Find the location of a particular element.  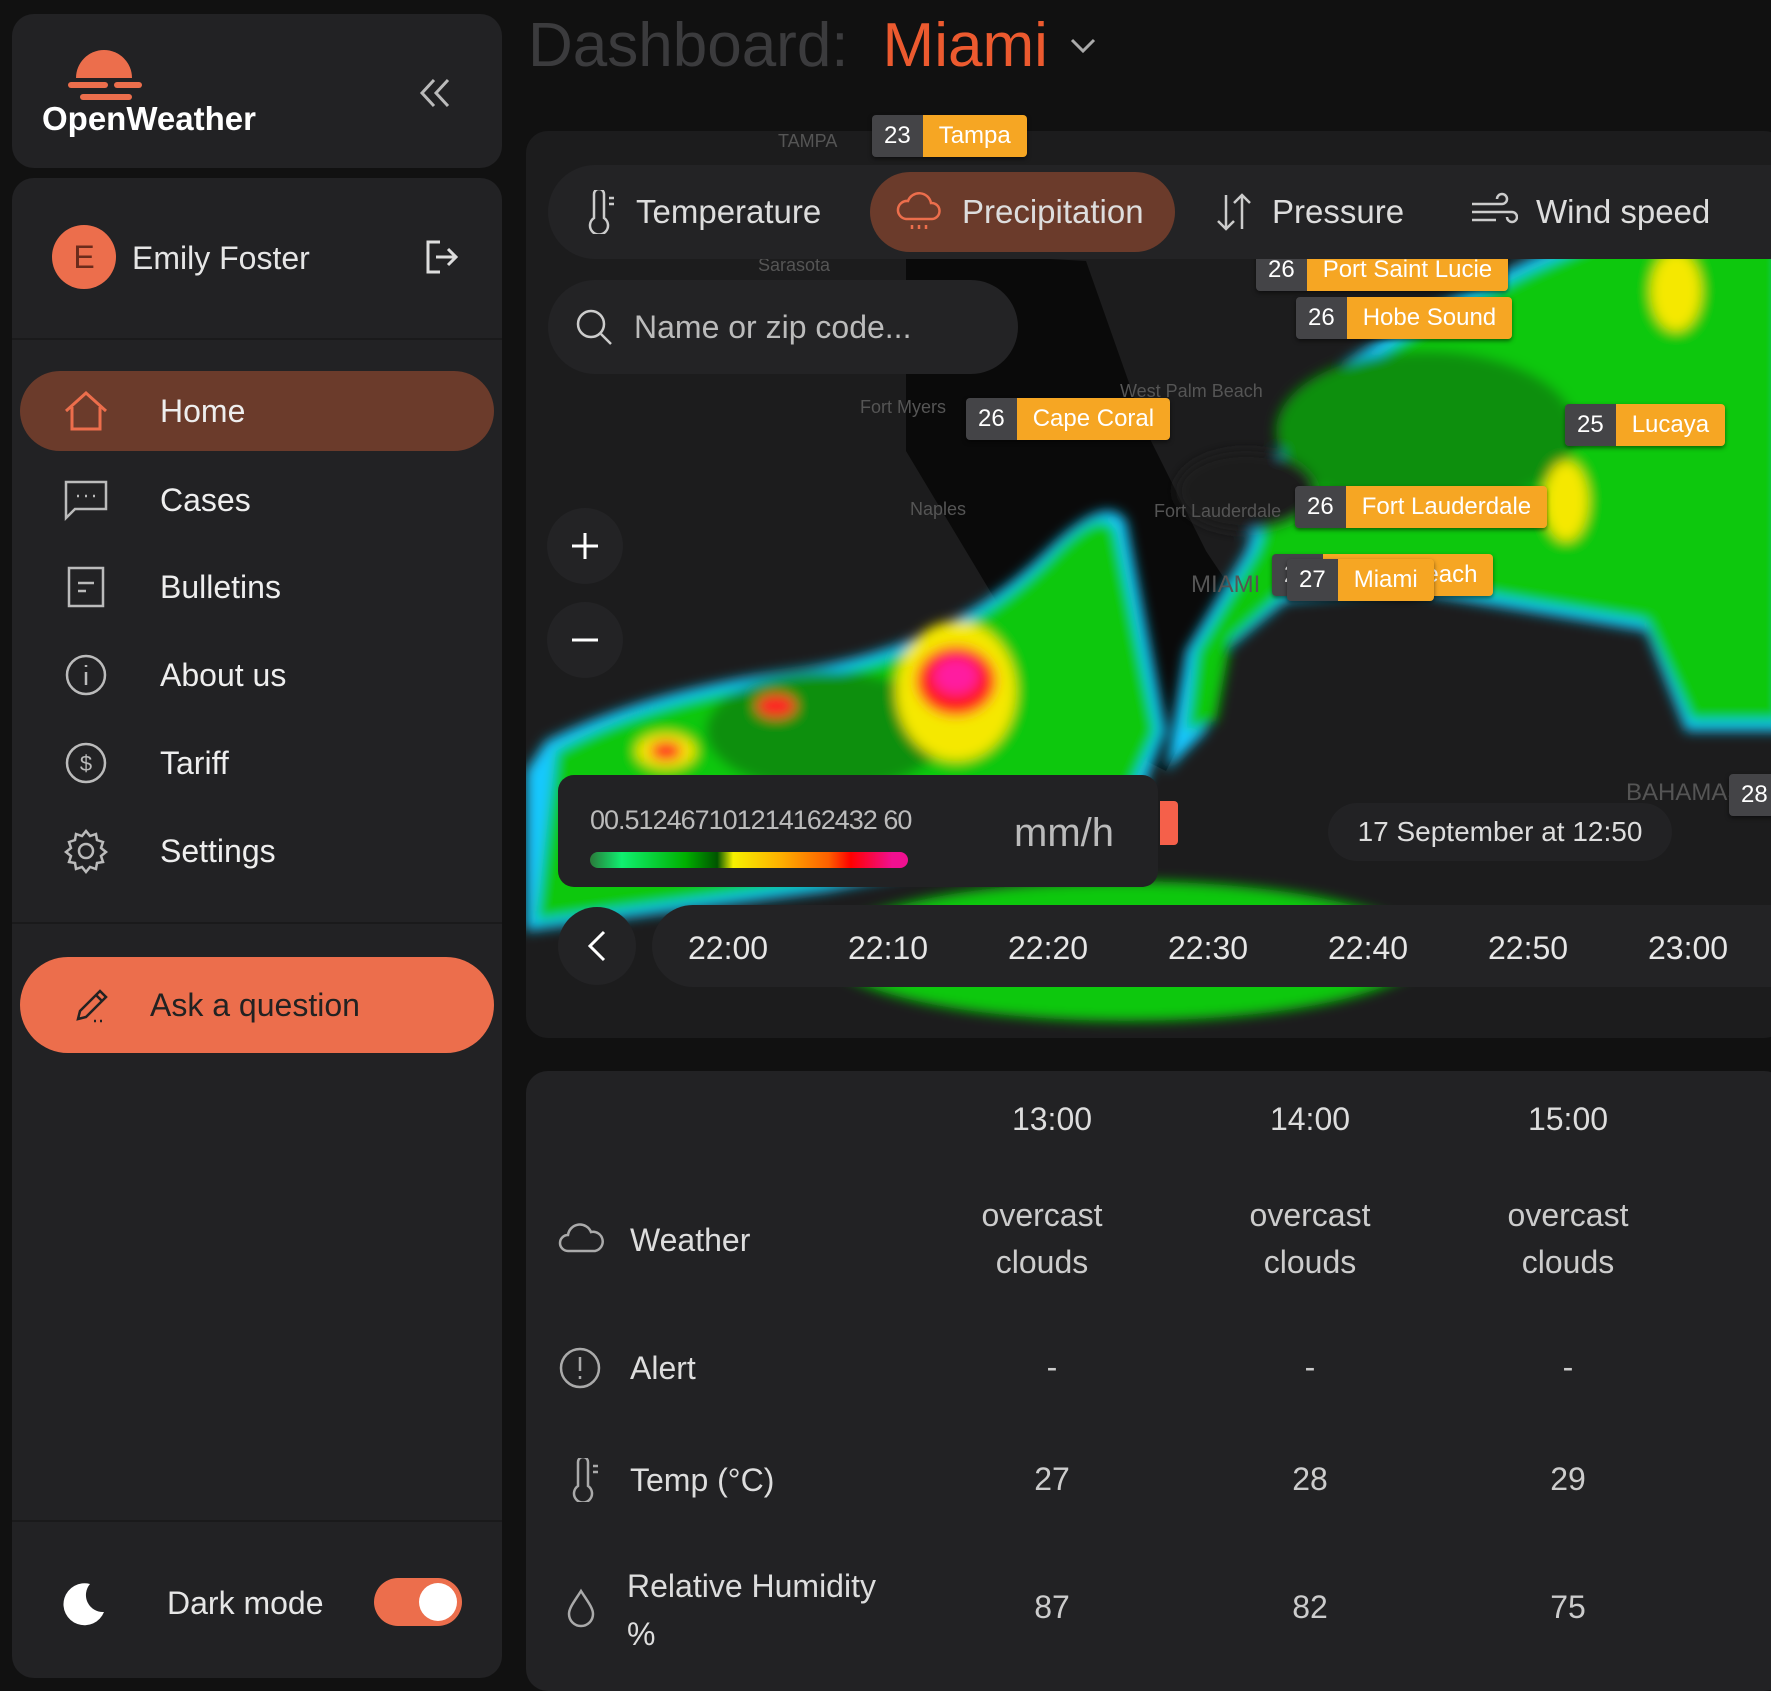

collapse-sidebar-icon is located at coordinates (435, 93).